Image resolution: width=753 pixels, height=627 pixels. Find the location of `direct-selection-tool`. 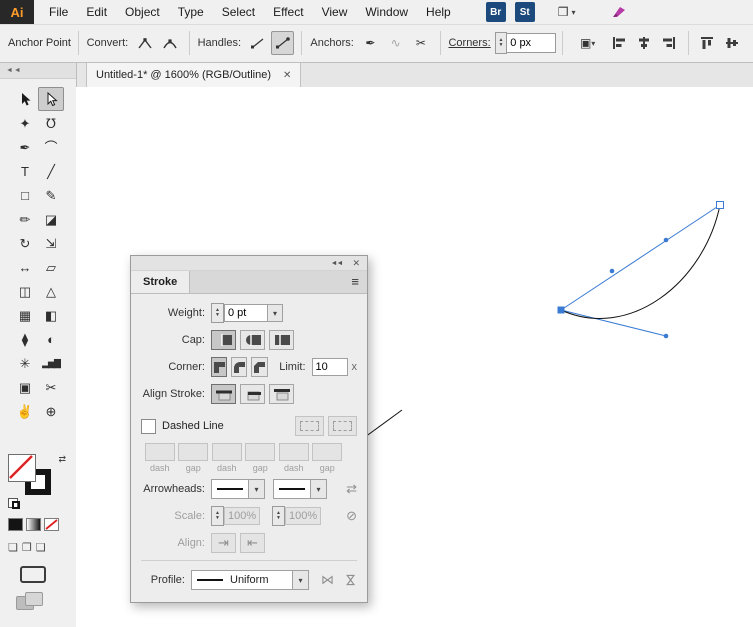

direct-selection-tool is located at coordinates (51, 99).